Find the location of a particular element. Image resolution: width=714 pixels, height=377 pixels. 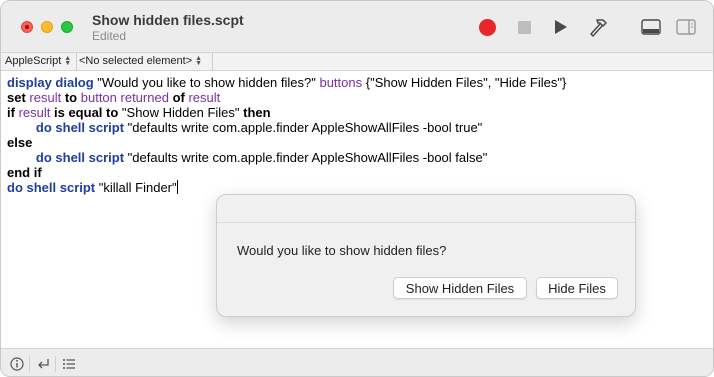

code-token-kw-bold: of is located at coordinates (178, 97).